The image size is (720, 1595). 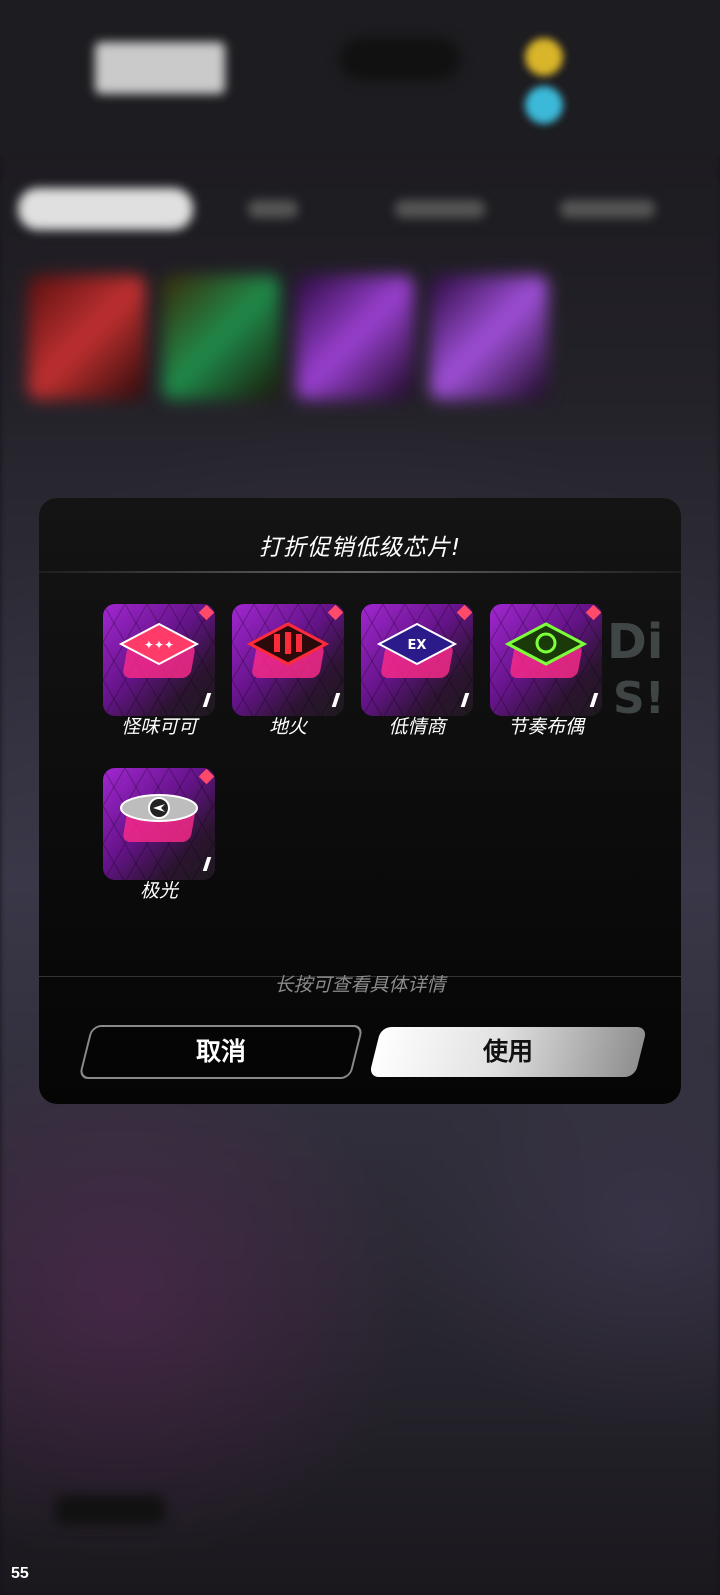 I want to click on chip-item-cocoa: ✦✦✦, so click(x=159, y=660).